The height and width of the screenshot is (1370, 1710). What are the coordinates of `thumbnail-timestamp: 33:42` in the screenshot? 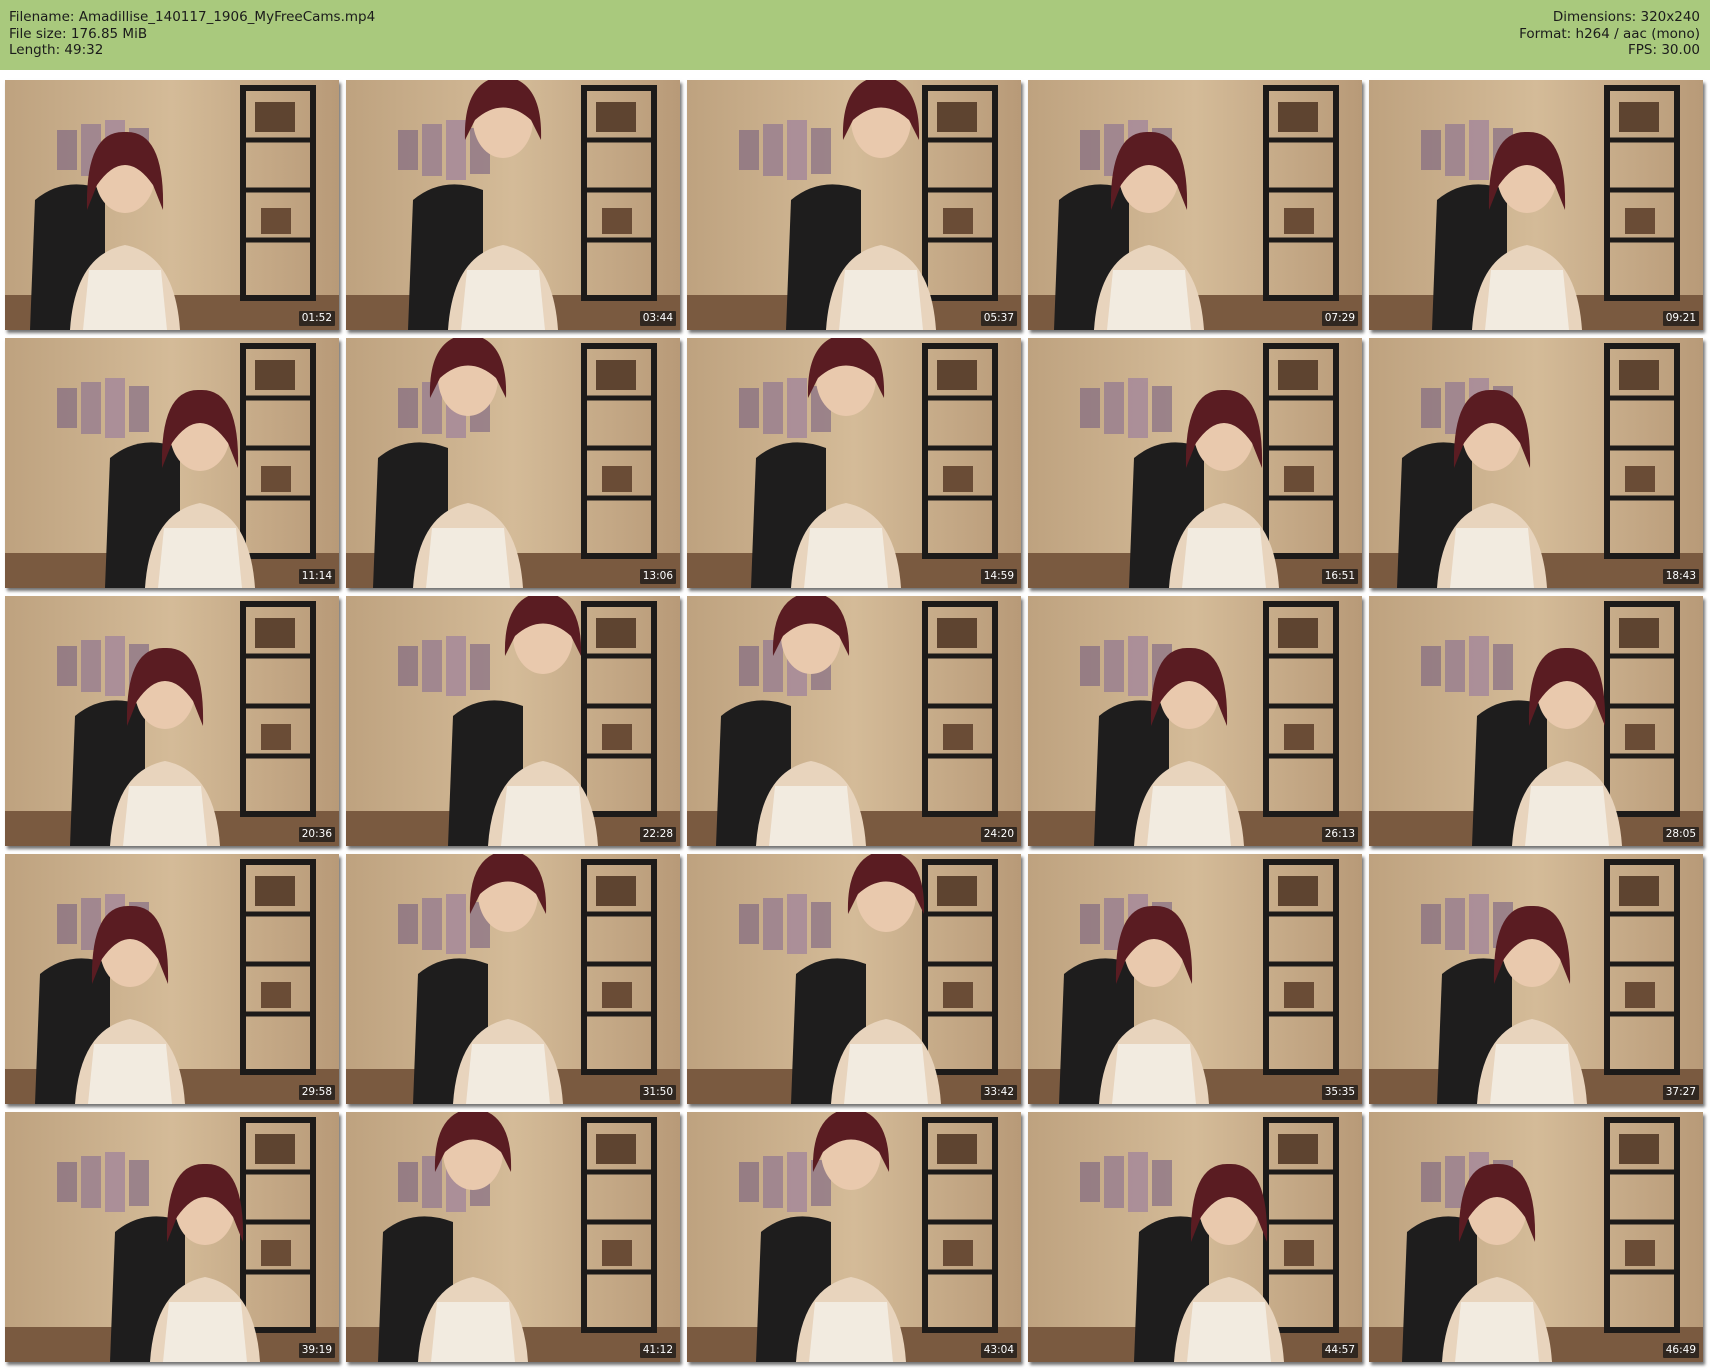 It's located at (998, 1092).